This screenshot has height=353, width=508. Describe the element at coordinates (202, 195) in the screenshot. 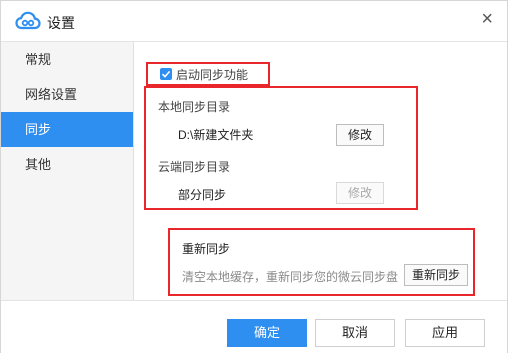

I see `cloud-dir-value: 部分同步` at that location.